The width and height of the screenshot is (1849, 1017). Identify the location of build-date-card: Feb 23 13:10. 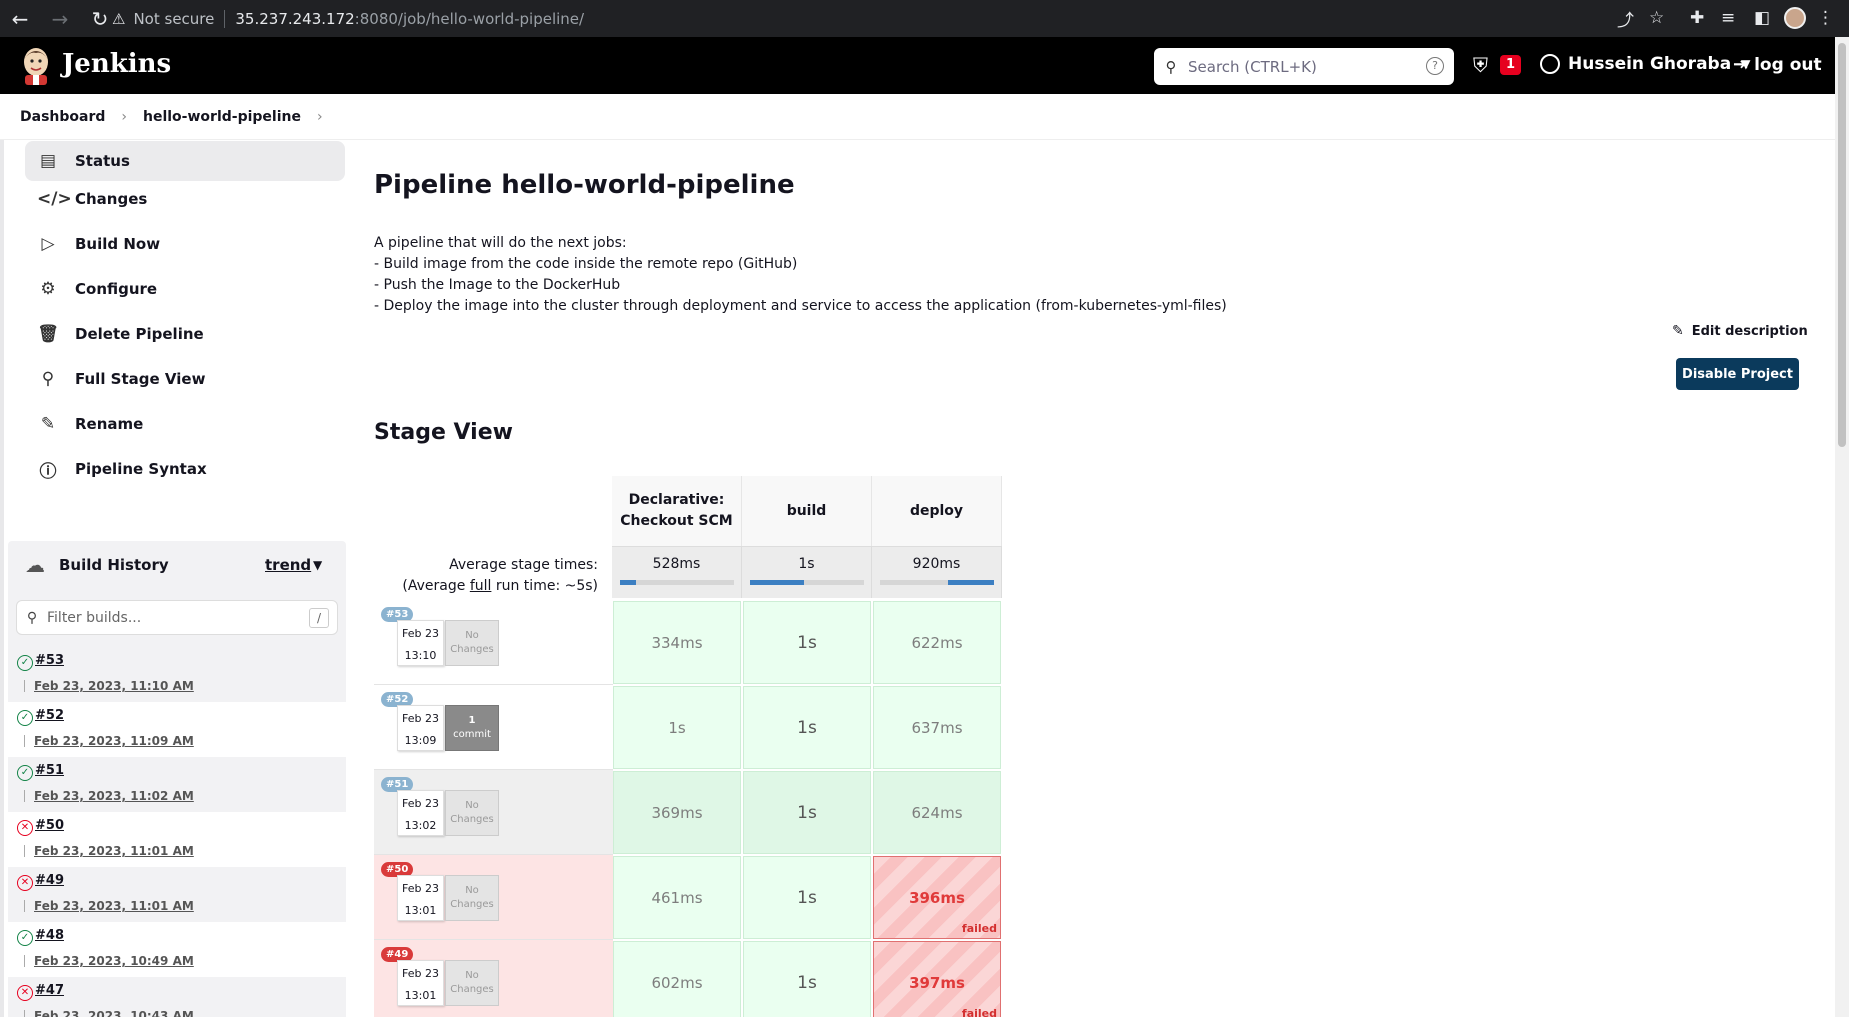
(420, 643).